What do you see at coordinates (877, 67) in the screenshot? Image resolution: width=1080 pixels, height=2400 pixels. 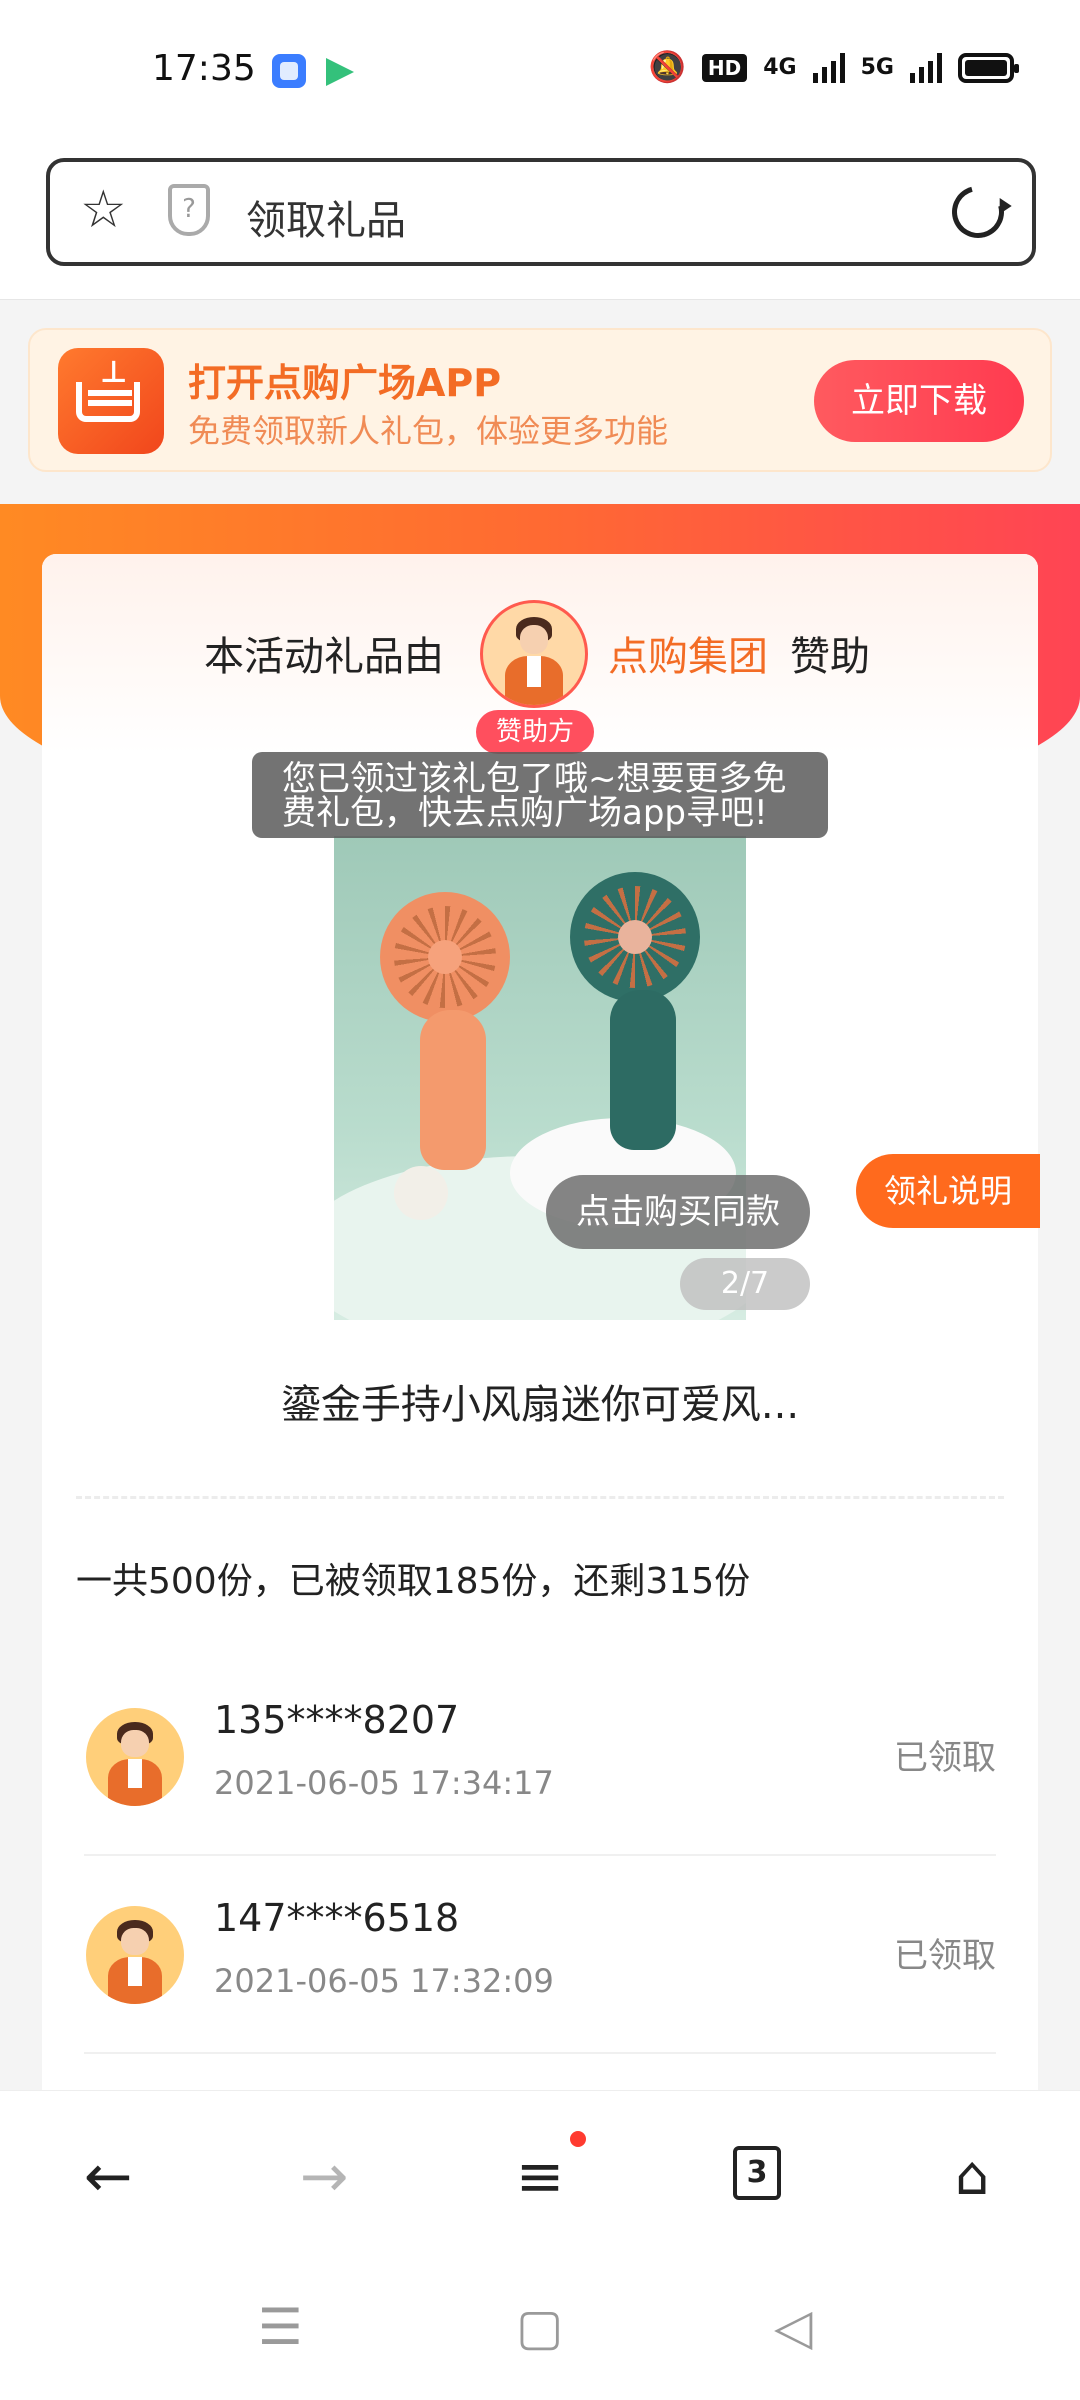 I see `net-5g-label: 5G` at bounding box center [877, 67].